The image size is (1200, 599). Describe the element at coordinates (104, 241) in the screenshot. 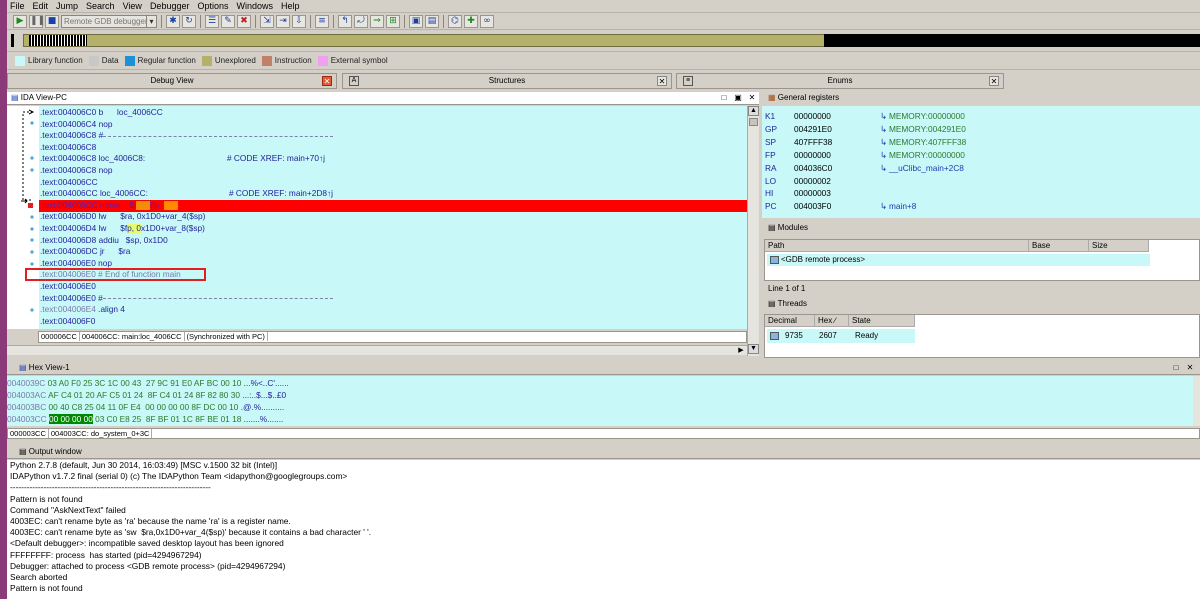

I see `code-line: .text:004006D8 addiu $sp, 0x1D0` at that location.